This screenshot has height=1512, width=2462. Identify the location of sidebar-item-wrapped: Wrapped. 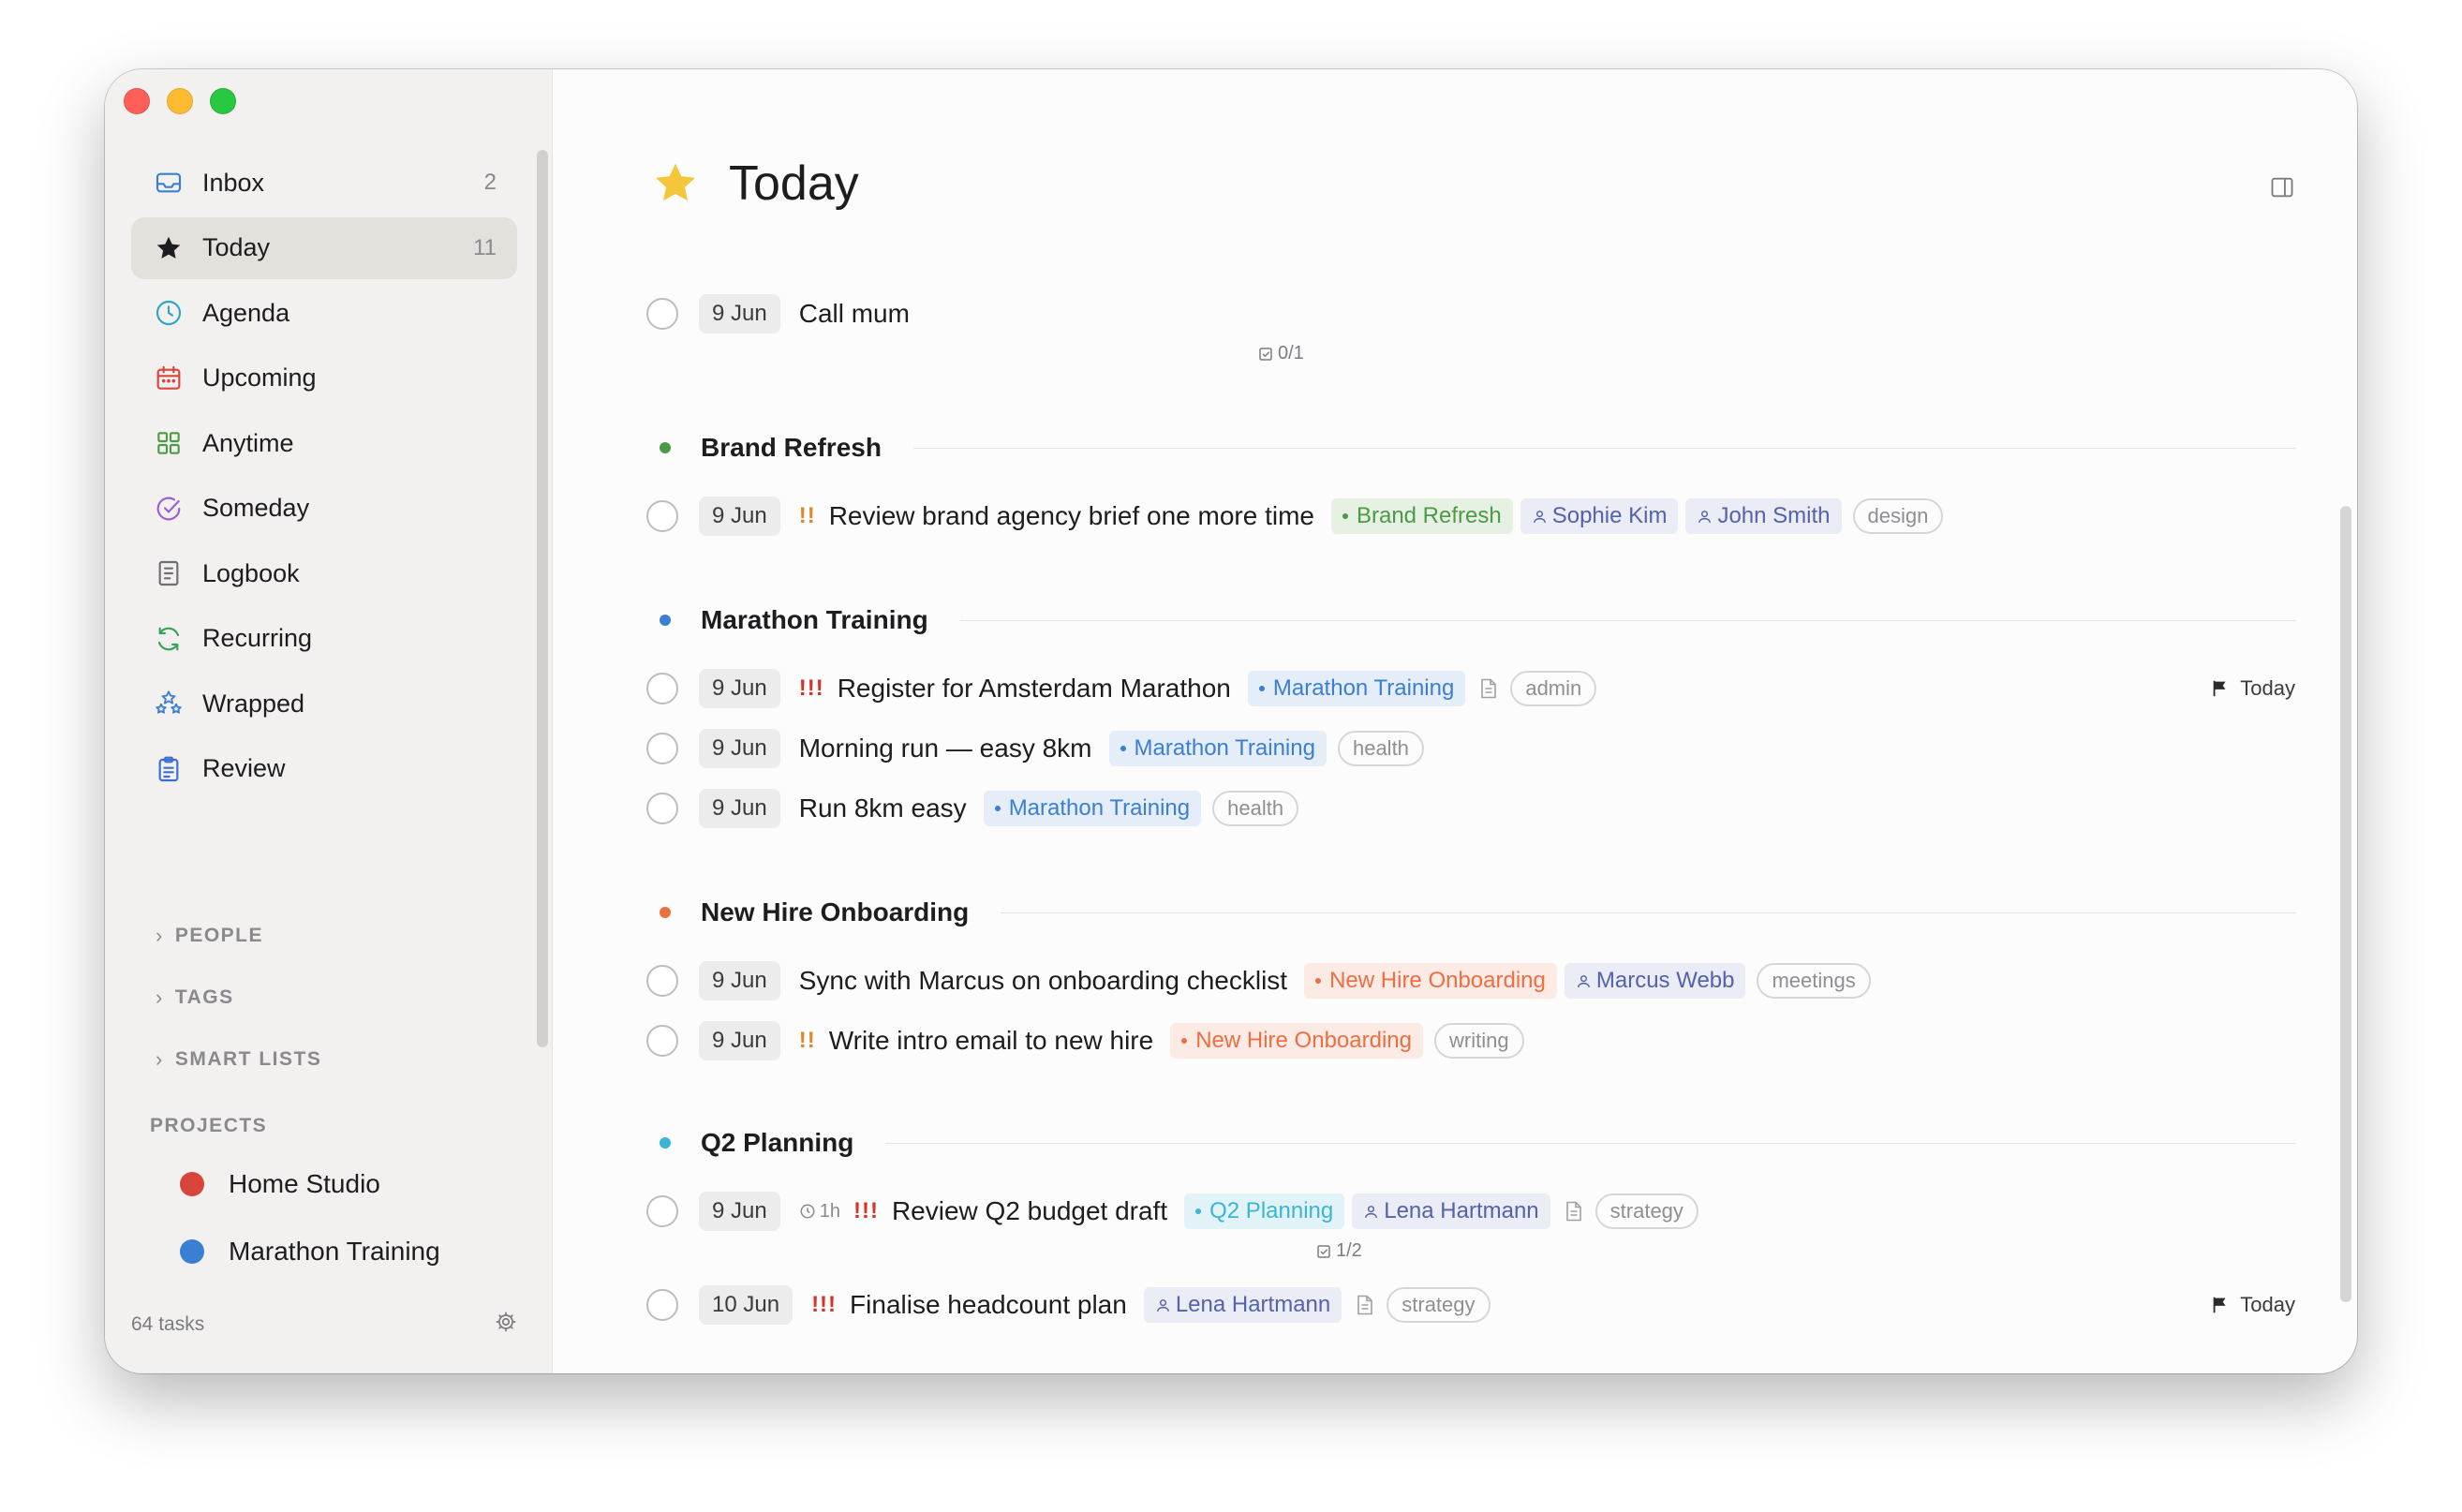
(324, 703).